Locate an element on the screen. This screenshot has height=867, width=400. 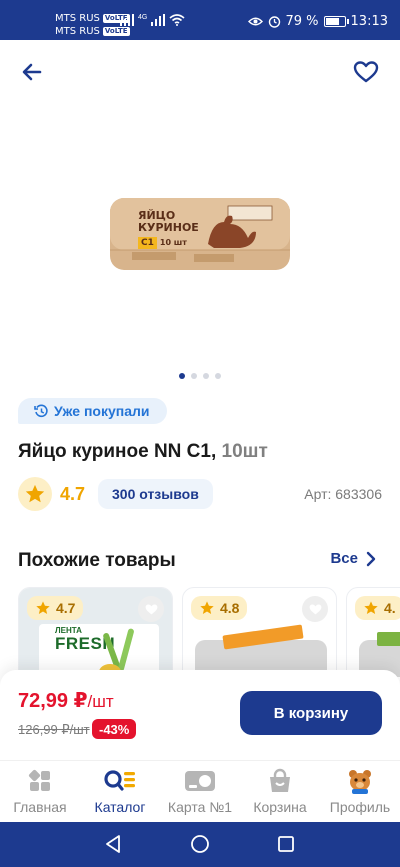
nav-profile: Профиль is located at coordinates (360, 791).